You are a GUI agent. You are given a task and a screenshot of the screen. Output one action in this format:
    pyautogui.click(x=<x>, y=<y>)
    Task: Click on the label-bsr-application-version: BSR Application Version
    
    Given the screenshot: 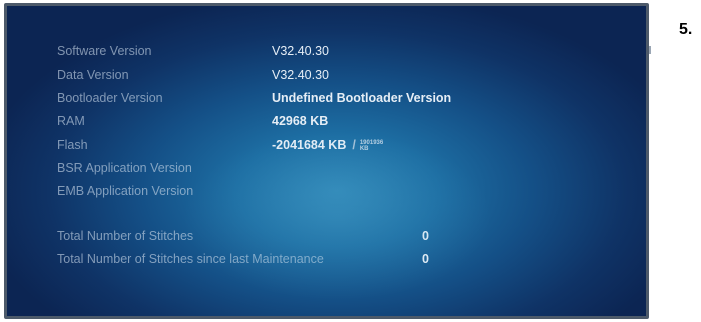 What is the action you would take?
    pyautogui.click(x=124, y=168)
    